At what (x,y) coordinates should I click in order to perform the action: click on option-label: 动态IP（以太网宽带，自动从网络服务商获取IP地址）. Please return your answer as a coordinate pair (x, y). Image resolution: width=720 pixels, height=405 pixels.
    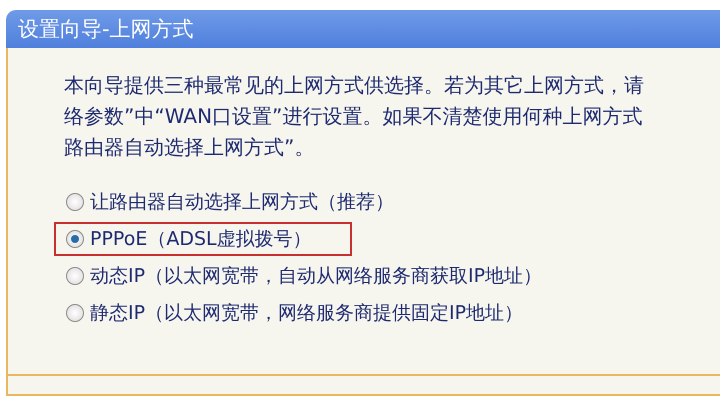
    Looking at the image, I should click on (316, 276).